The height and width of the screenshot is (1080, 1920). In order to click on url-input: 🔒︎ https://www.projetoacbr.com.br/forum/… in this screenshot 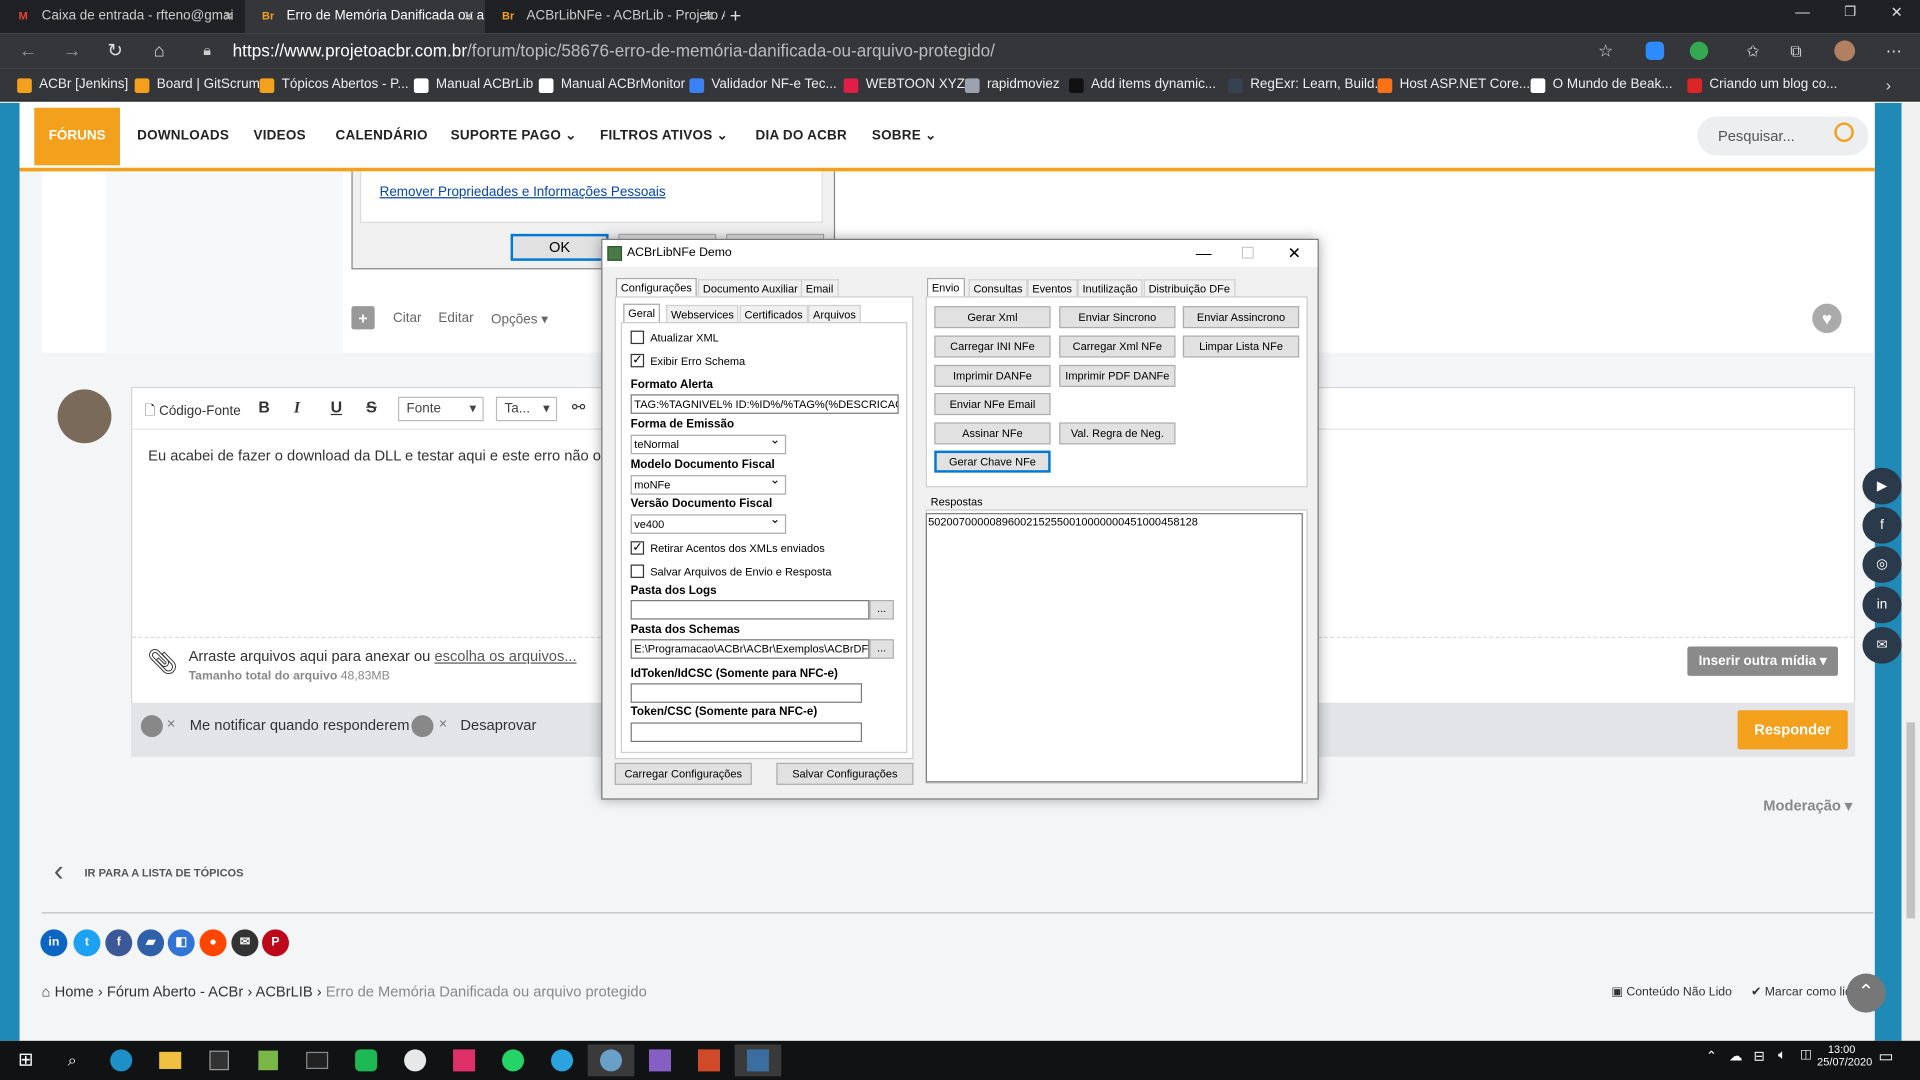, I will do `click(913, 50)`.